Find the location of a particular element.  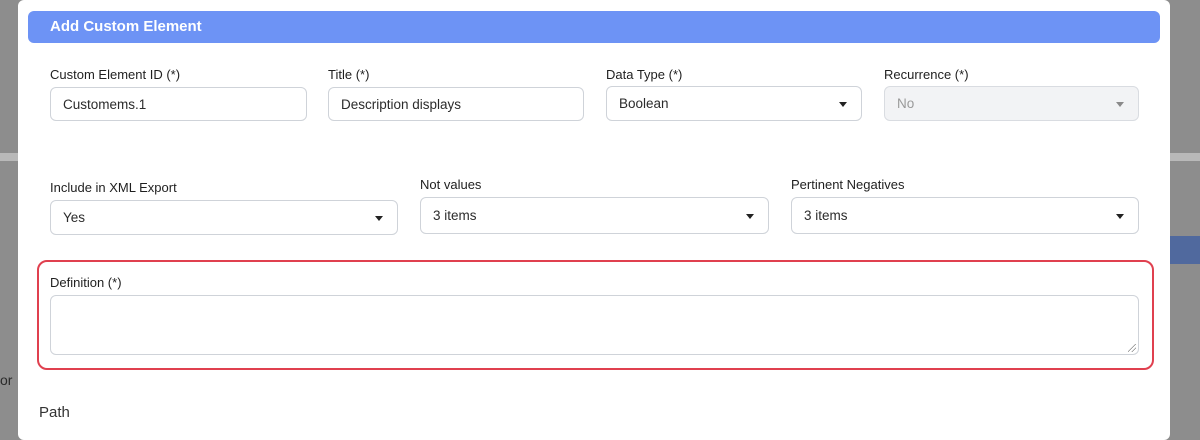

definition-label: Definition (*) is located at coordinates (86, 282).